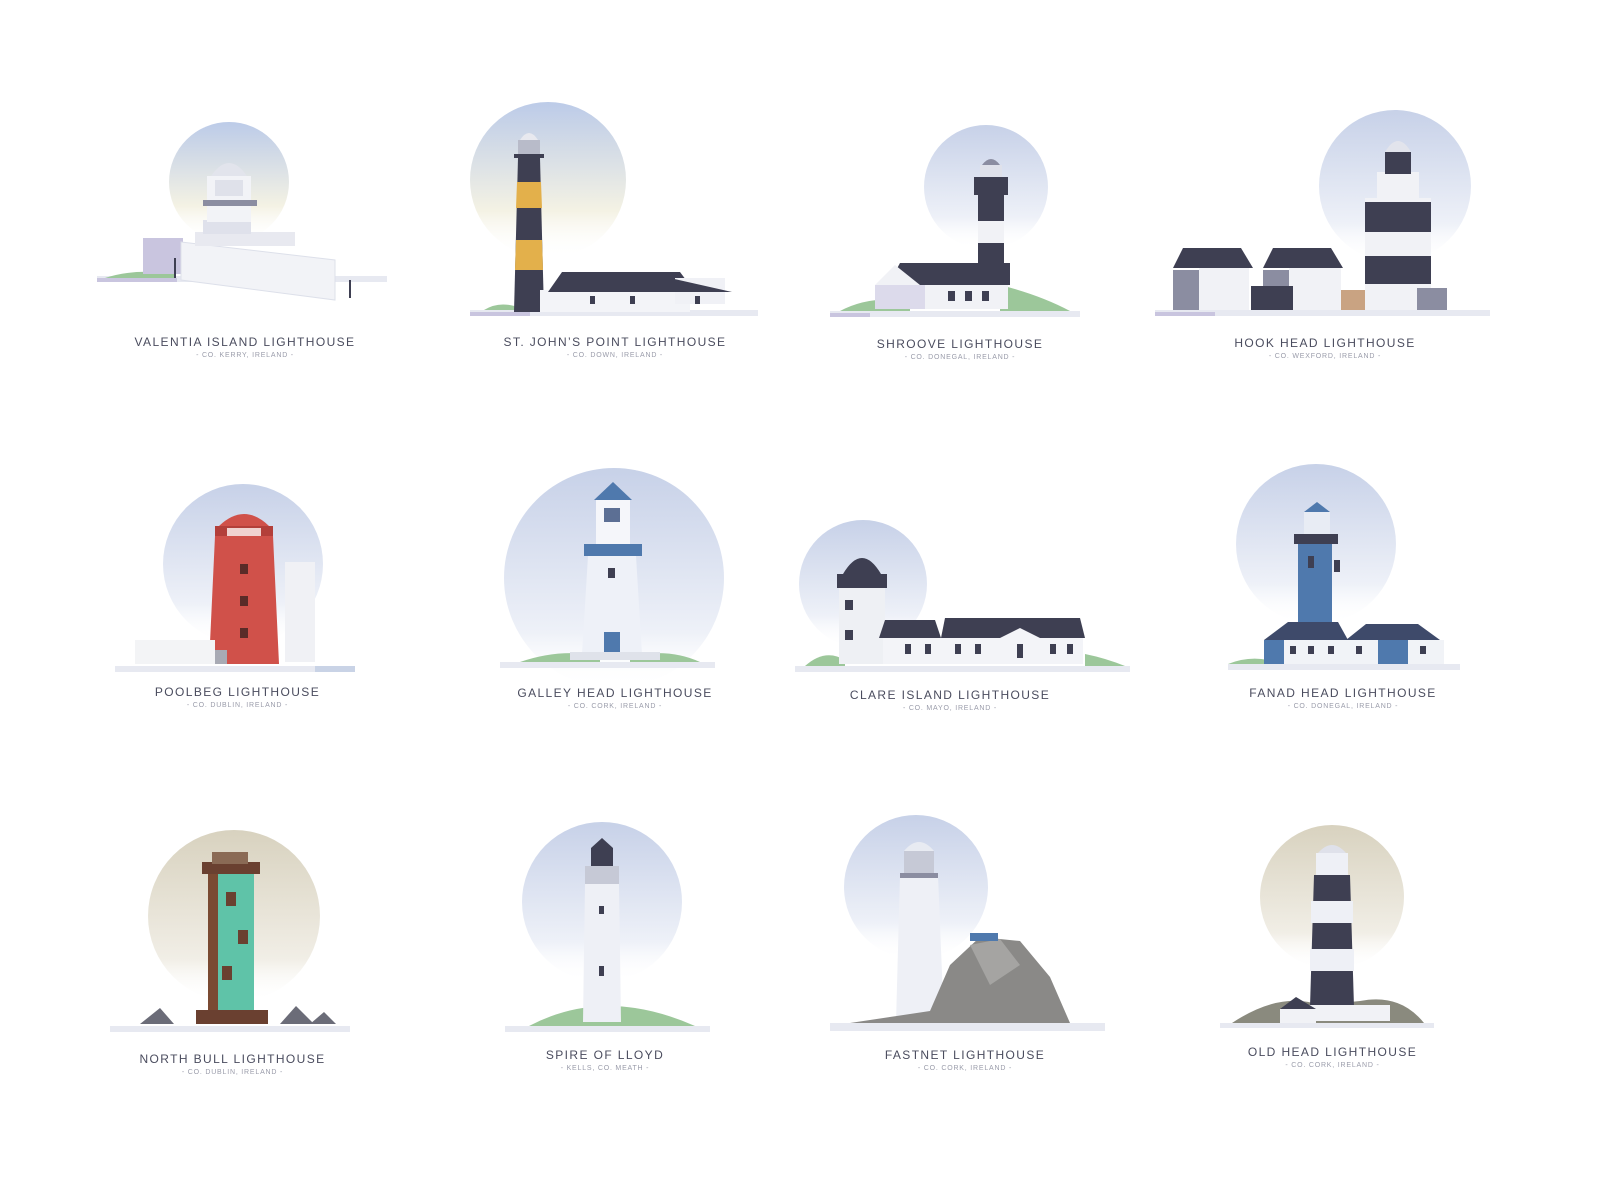 This screenshot has height=1200, width=1600. What do you see at coordinates (614, 209) in the screenshot?
I see `st-johns-point-illustration` at bounding box center [614, 209].